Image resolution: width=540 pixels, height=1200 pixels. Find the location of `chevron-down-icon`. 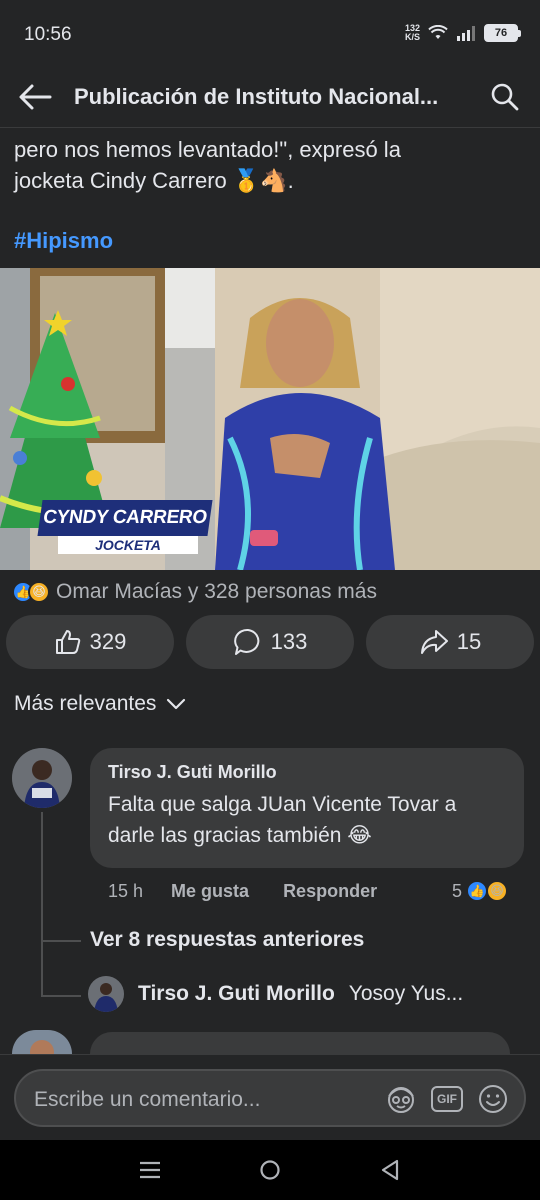

chevron-down-icon is located at coordinates (176, 704).